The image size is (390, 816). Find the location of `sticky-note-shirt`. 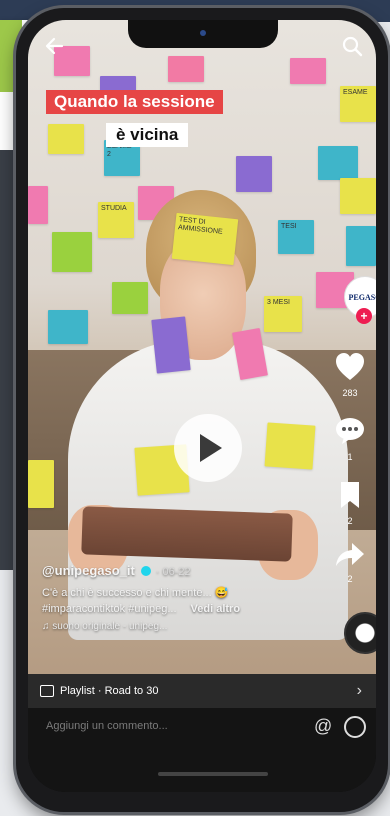

sticky-note-shirt is located at coordinates (290, 446).